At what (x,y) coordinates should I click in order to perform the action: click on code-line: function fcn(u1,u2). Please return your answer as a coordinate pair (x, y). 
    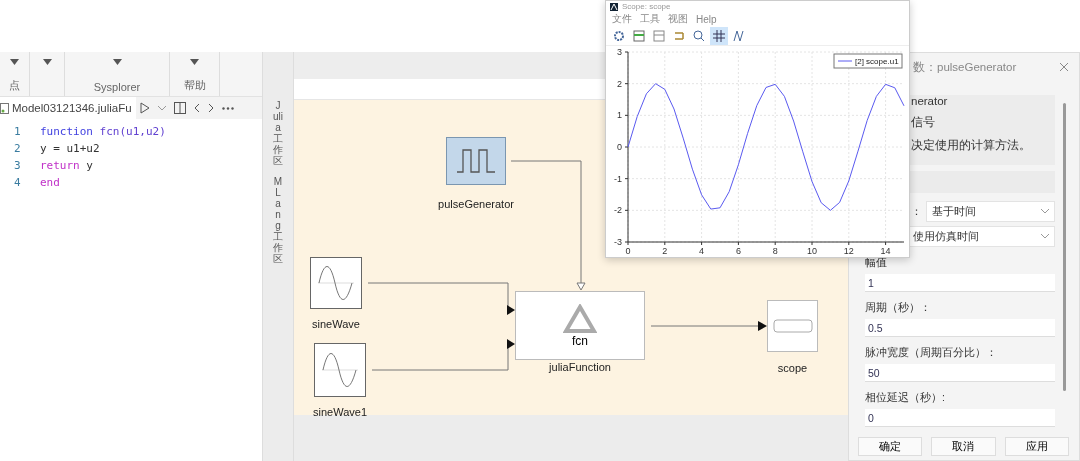
    Looking at the image, I should click on (103, 131).